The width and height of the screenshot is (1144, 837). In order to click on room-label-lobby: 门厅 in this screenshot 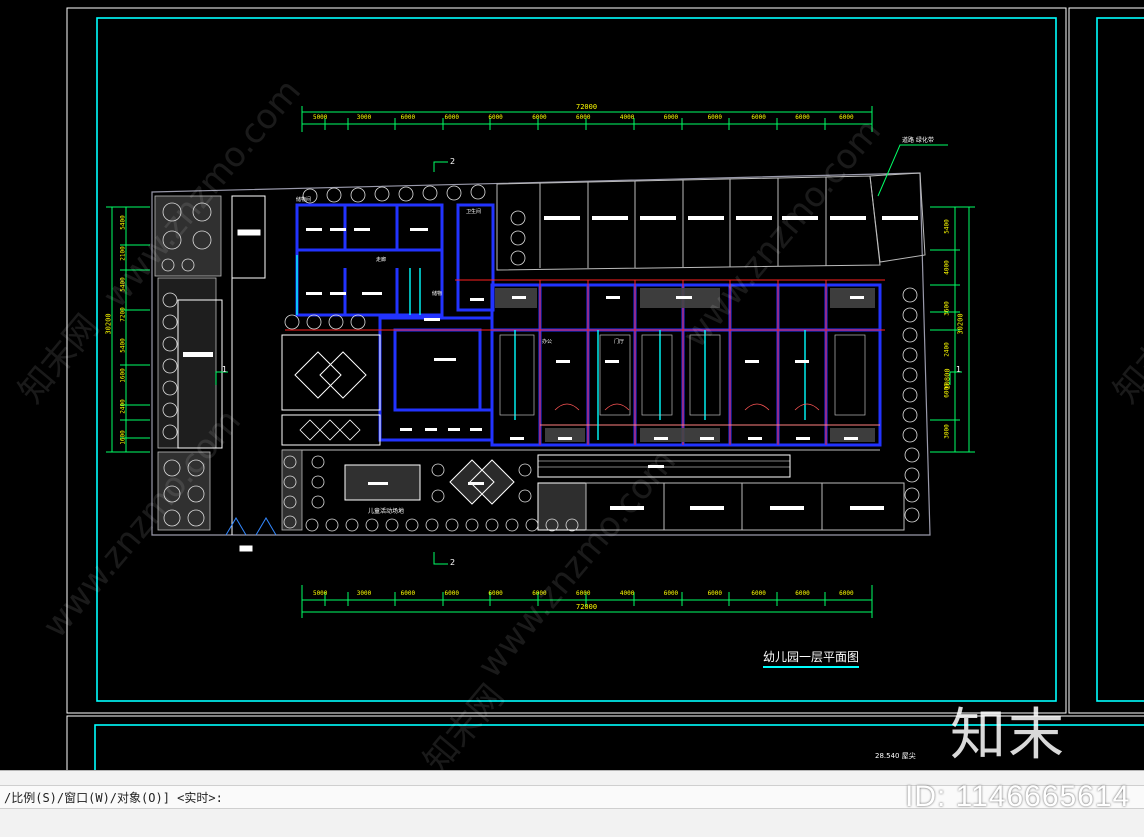, I will do `click(619, 342)`.